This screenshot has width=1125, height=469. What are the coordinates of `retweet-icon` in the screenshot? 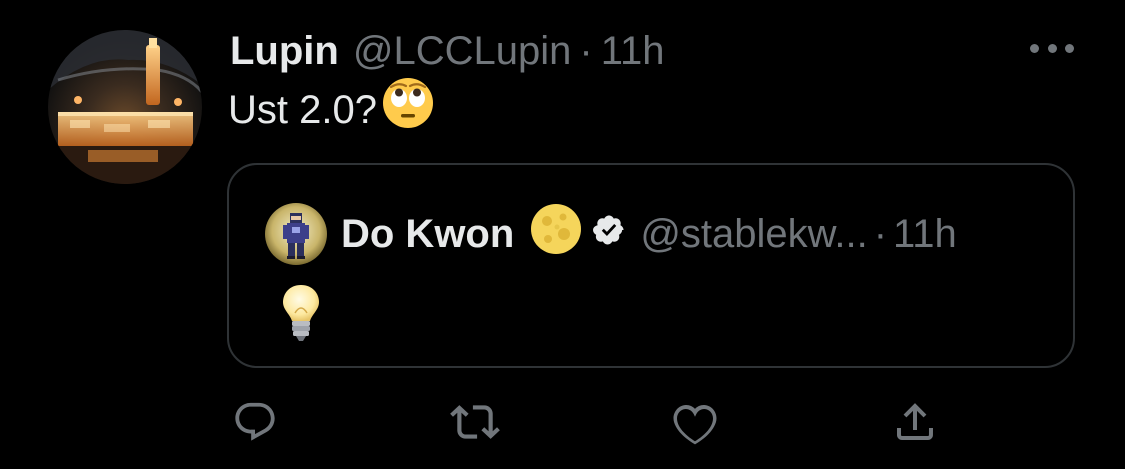 It's located at (475, 422).